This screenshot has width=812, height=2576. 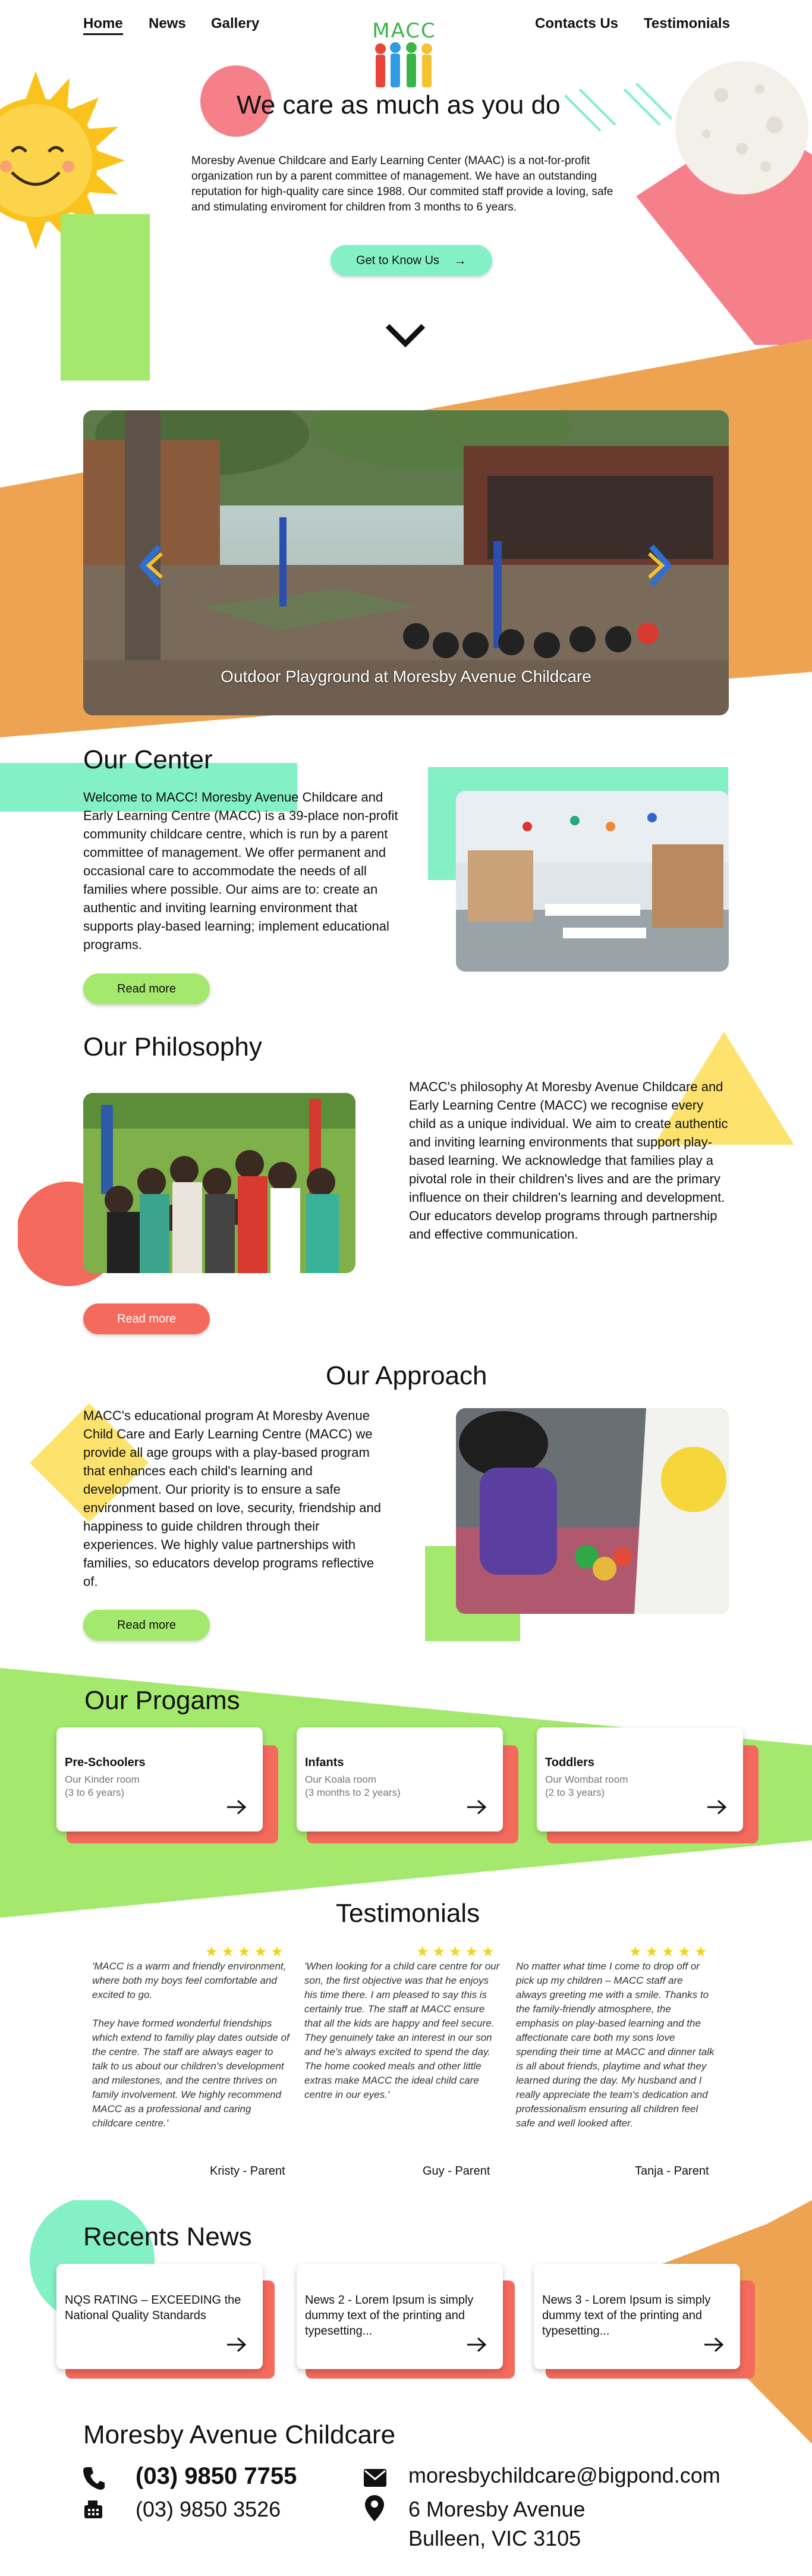 What do you see at coordinates (208, 2509) in the screenshot?
I see `footer-fax: (03) 9850 3526` at bounding box center [208, 2509].